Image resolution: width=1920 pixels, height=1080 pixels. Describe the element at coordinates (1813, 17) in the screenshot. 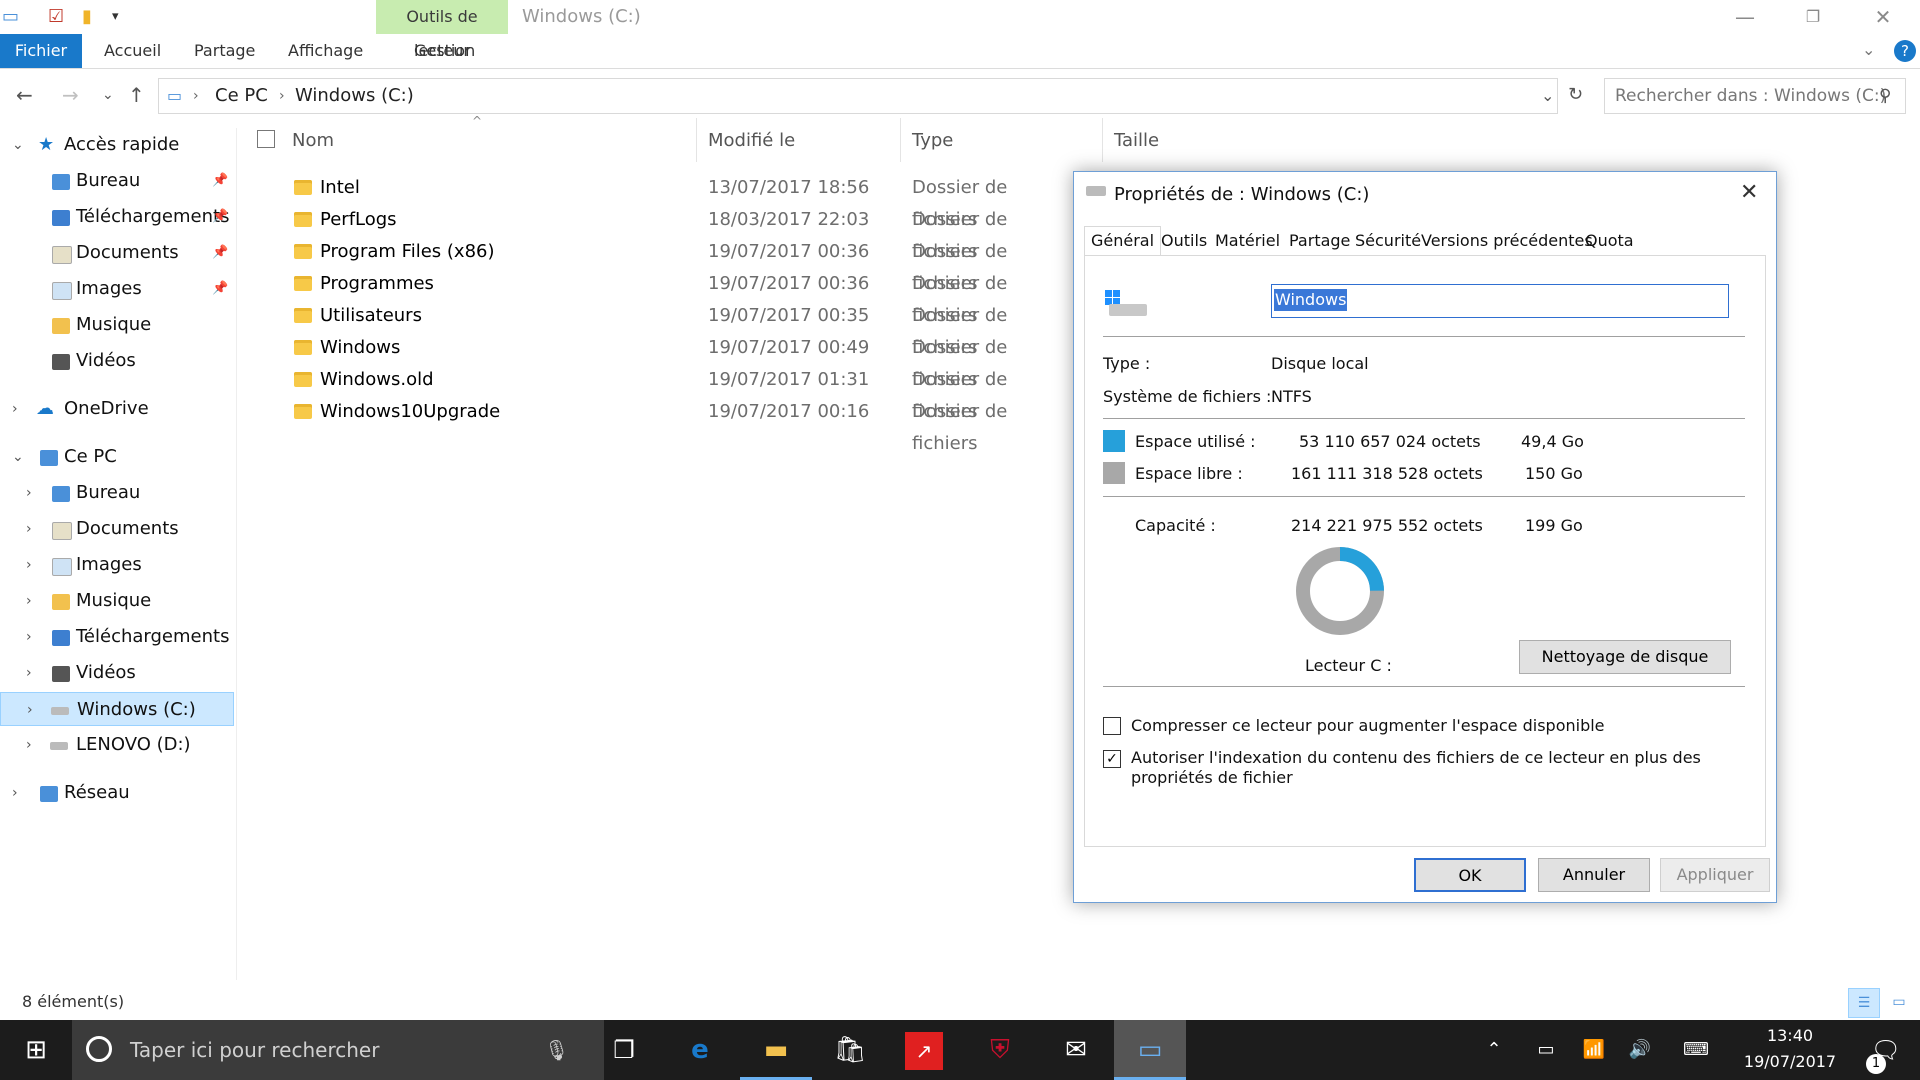

I see `restore-button: ❐` at that location.